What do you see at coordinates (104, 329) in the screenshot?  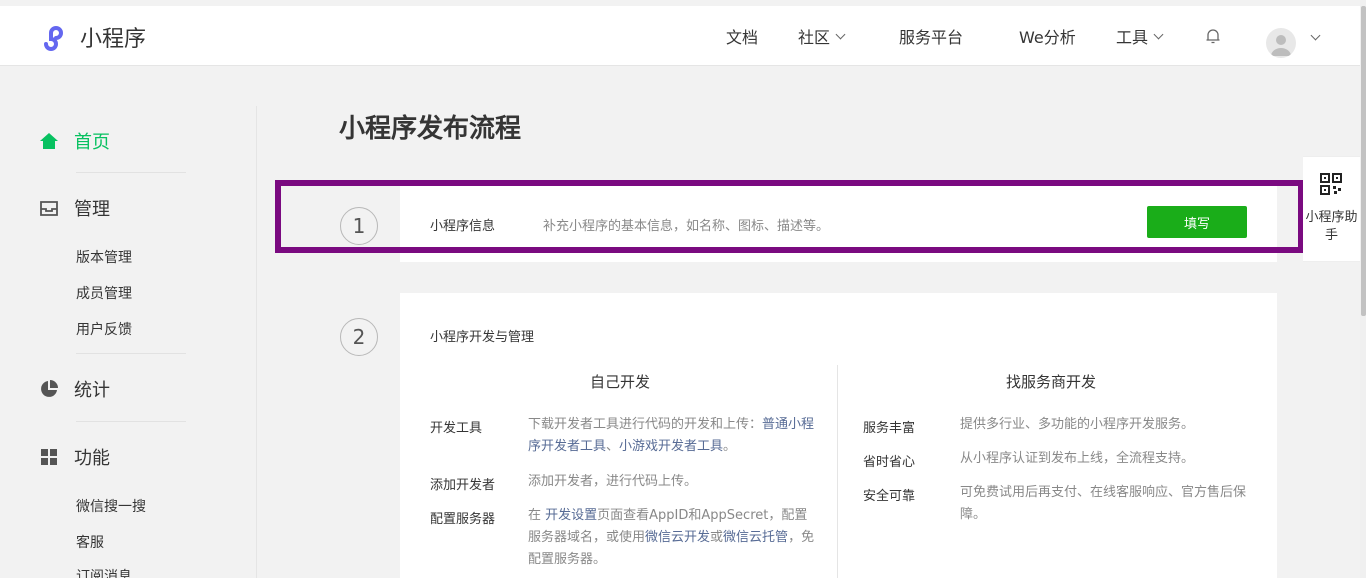 I see `sidebar-item-feedback: 用户反馈` at bounding box center [104, 329].